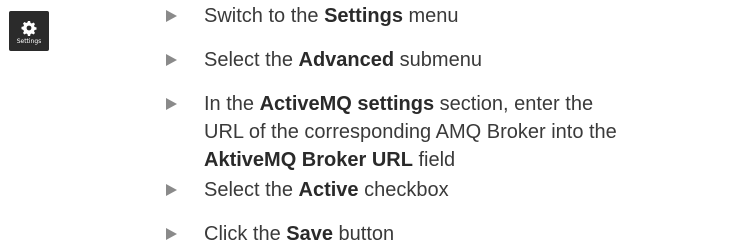 Image resolution: width=744 pixels, height=251 pixels. I want to click on settings-button: Settings, so click(29, 31).